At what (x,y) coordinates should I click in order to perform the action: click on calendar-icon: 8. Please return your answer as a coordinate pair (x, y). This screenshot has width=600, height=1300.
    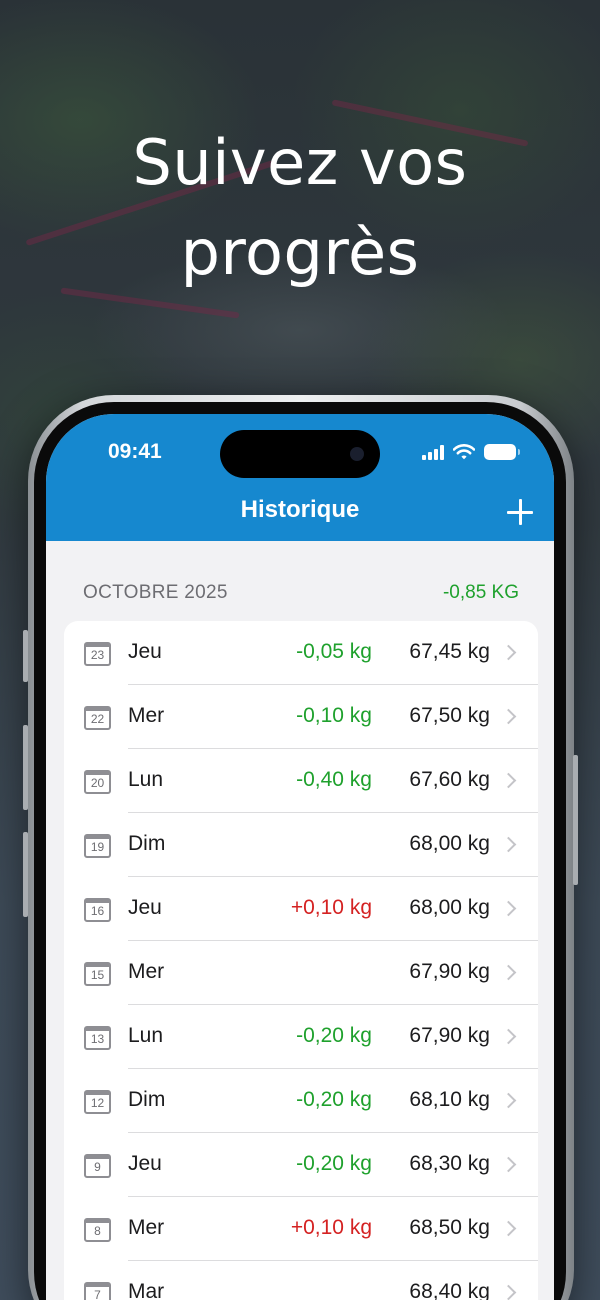
    Looking at the image, I should click on (97, 1230).